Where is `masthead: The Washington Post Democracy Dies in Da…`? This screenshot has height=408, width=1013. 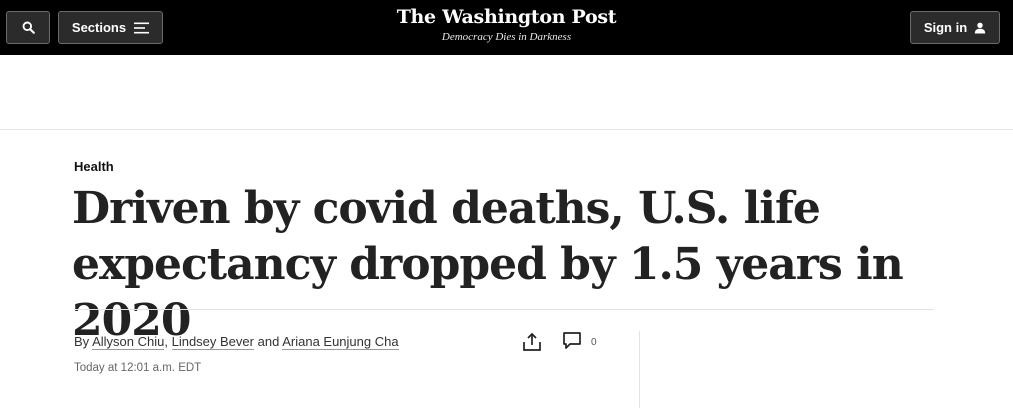 masthead: The Washington Post Democracy Dies in Da… is located at coordinates (506, 24).